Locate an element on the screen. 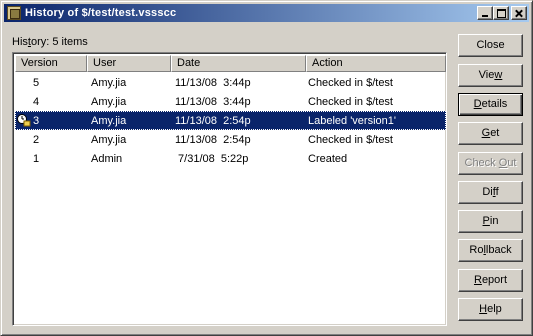 This screenshot has width=533, height=336. list-header: Version User Date Action is located at coordinates (230, 63).